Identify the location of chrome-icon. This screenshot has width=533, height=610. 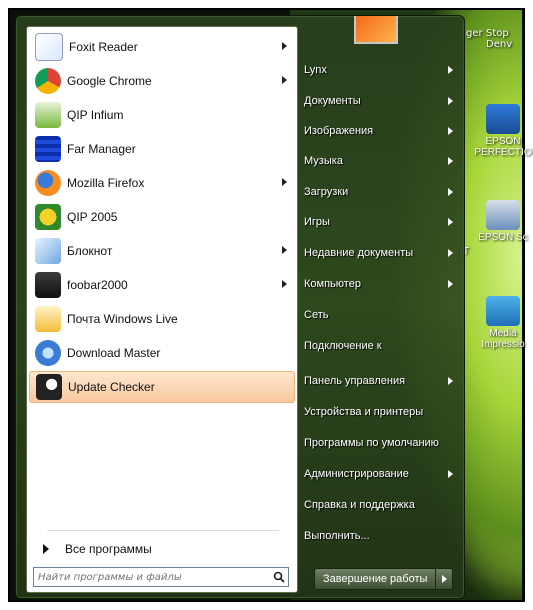
(48, 81).